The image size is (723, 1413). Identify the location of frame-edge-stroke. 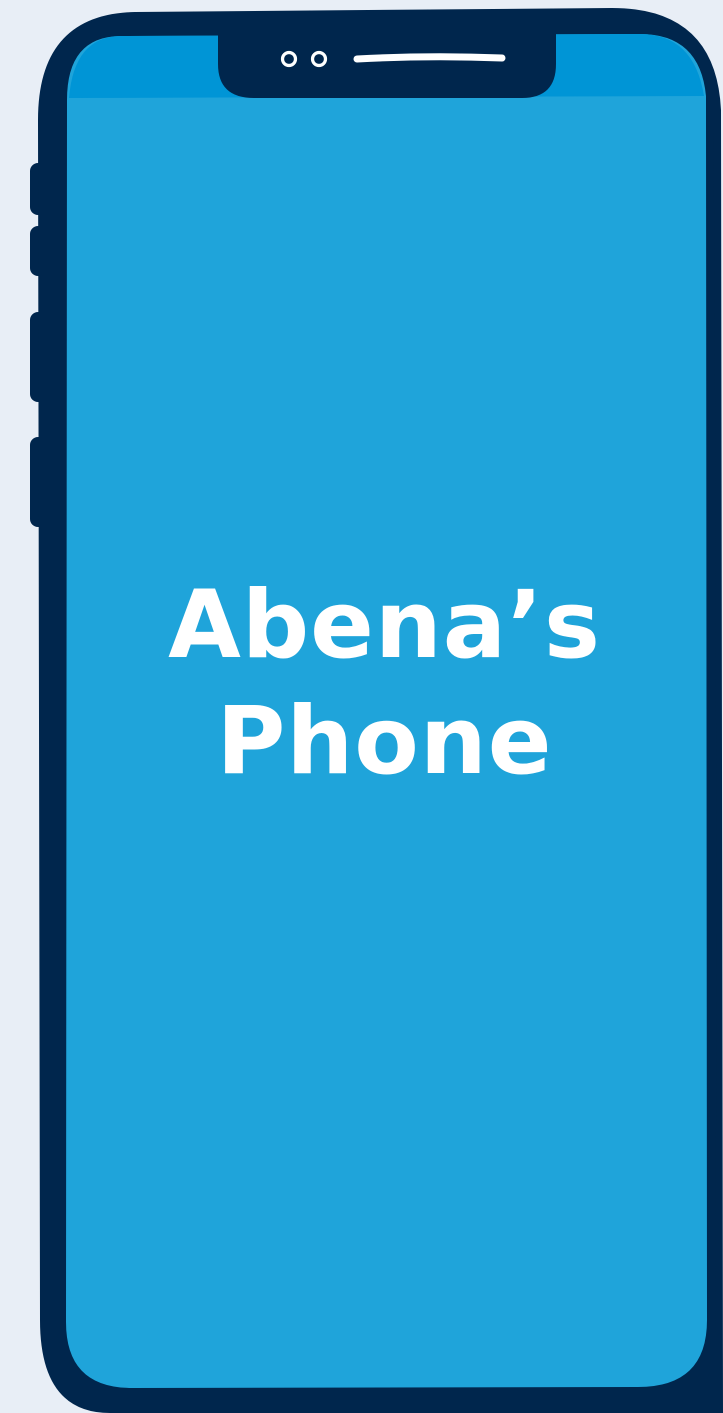
(711, 735).